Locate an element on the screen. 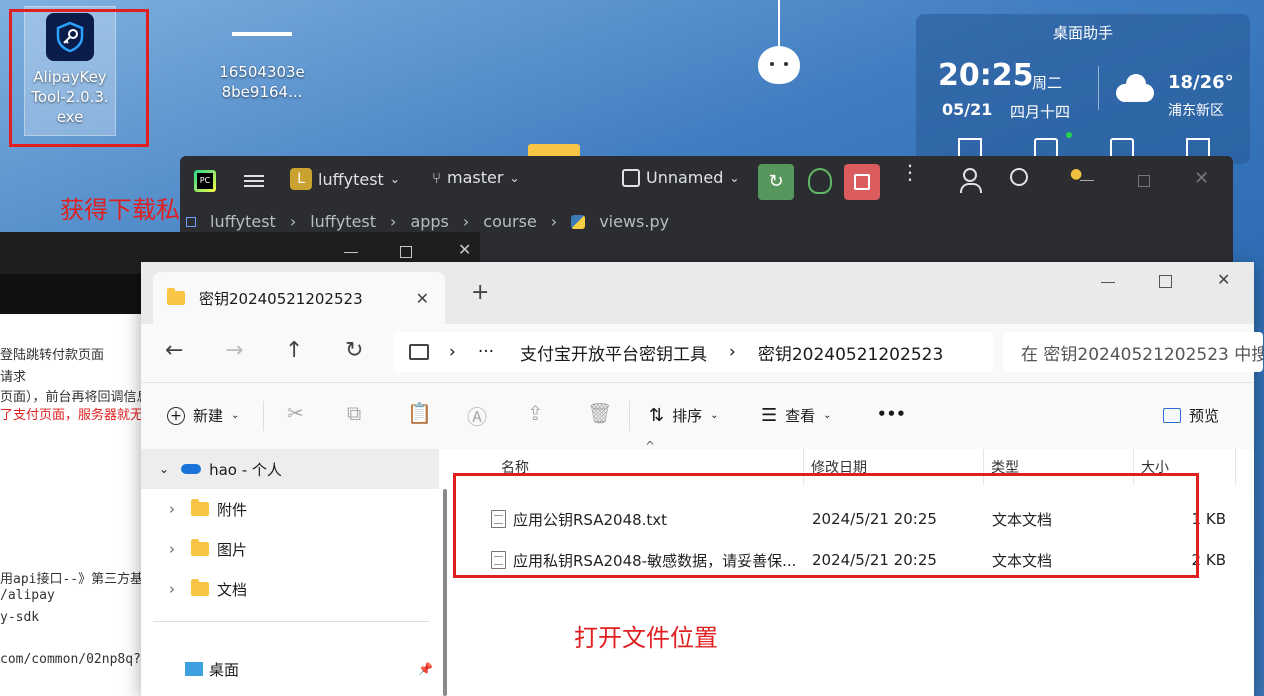 Image resolution: width=1264 pixels, height=696 pixels. project-badge: L is located at coordinates (301, 179).